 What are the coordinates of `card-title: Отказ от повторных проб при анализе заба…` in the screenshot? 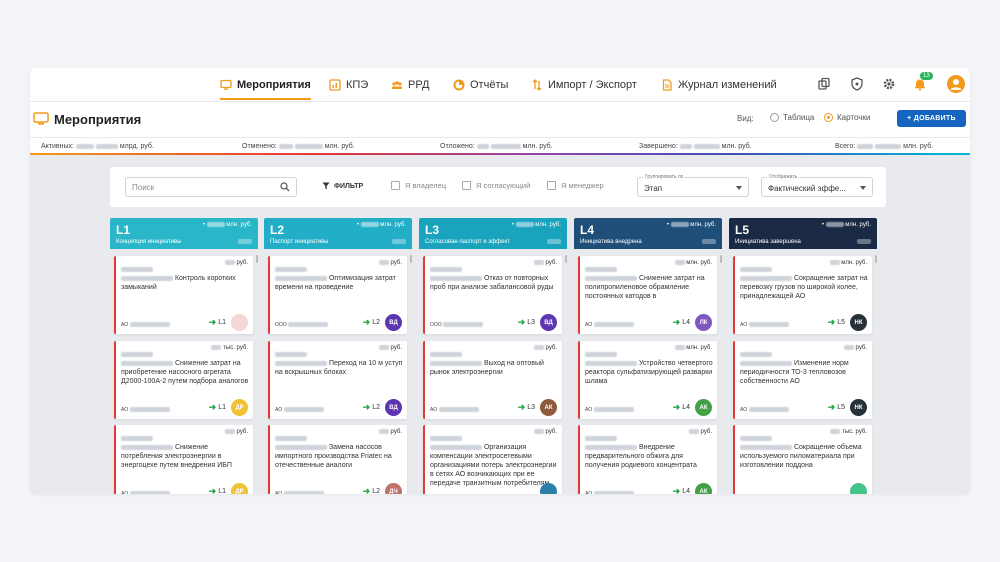 It's located at (492, 283).